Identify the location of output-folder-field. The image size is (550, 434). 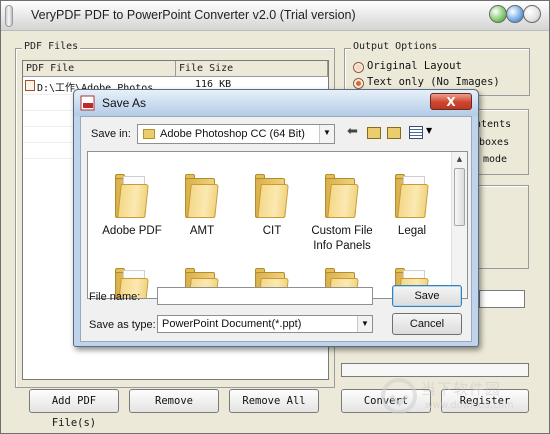
(502, 299).